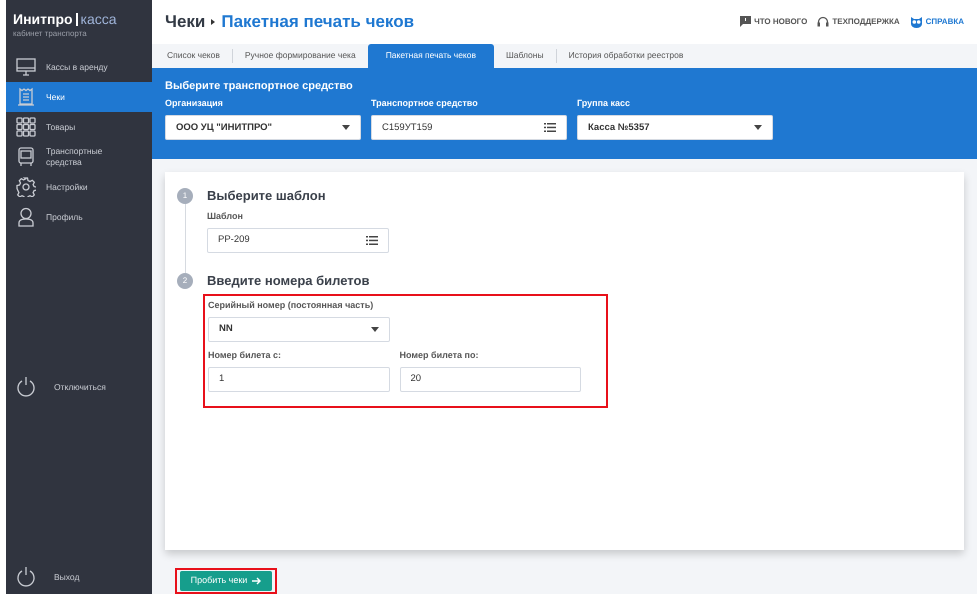 This screenshot has width=977, height=594. Describe the element at coordinates (79, 387) in the screenshot. I see `disconnect-item: Отключиться` at that location.